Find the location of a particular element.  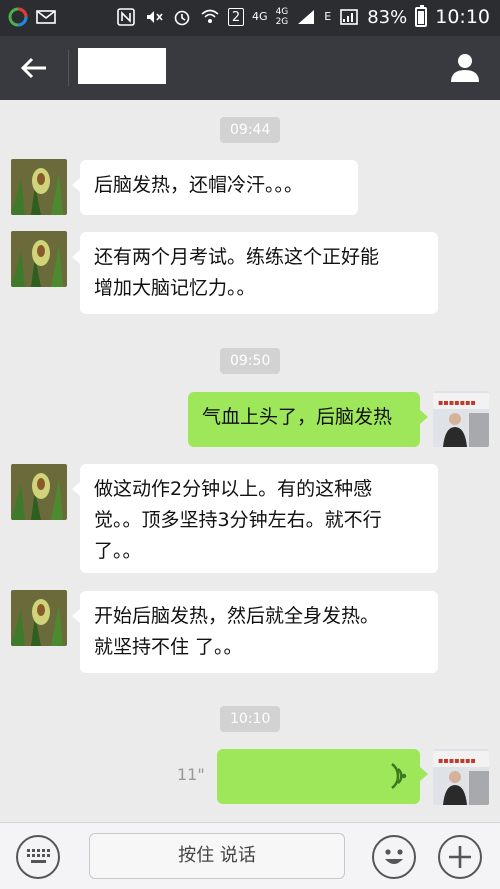

input-bar: 按住 说话 is located at coordinates (250, 855).